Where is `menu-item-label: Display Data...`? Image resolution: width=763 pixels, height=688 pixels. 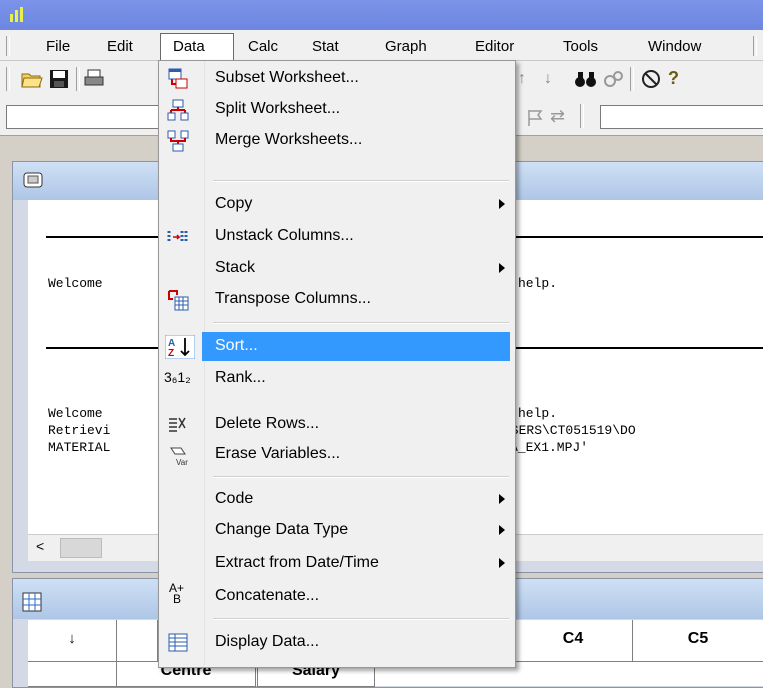
menu-item-label: Display Data... is located at coordinates (267, 641).